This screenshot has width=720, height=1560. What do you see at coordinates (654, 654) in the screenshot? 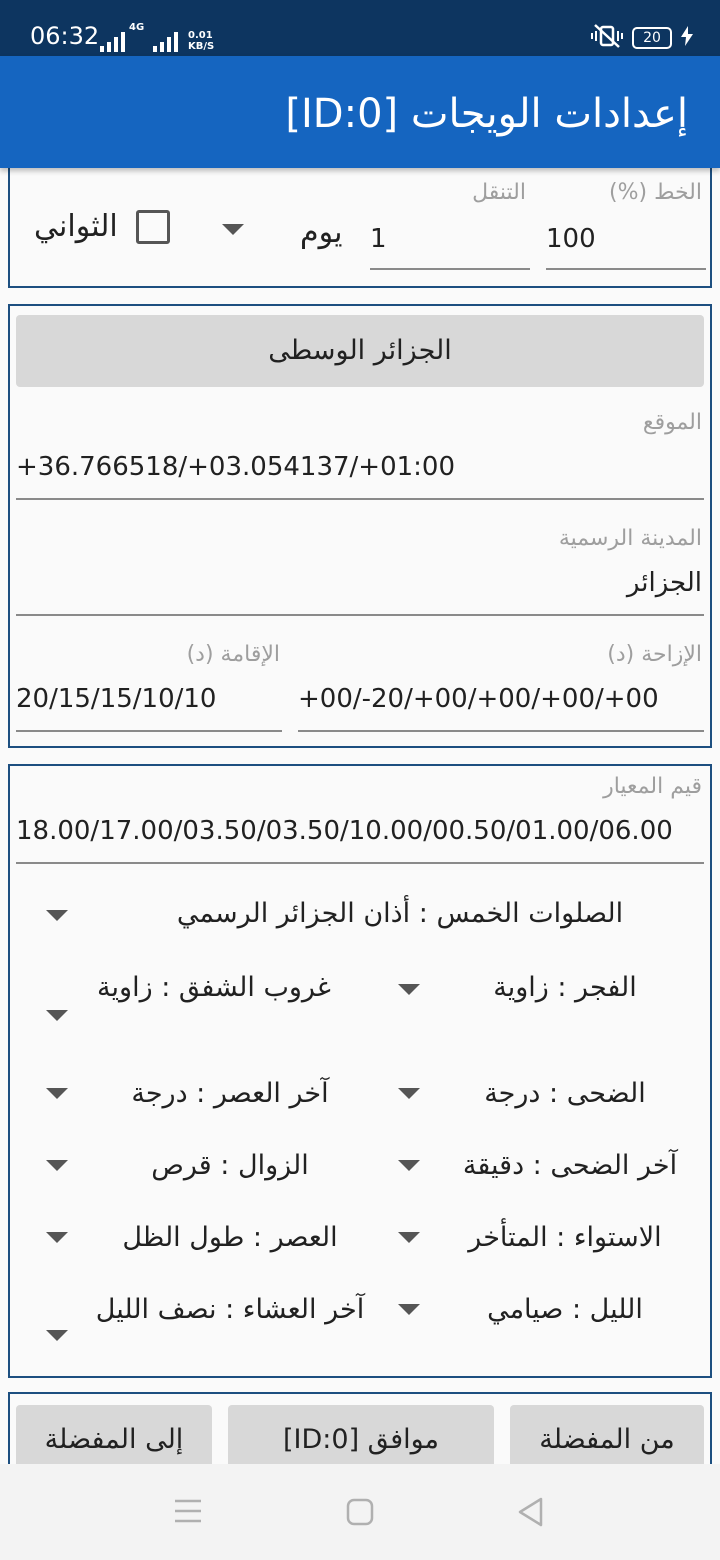
I see `offset-label: الإزاحة (د)` at bounding box center [654, 654].